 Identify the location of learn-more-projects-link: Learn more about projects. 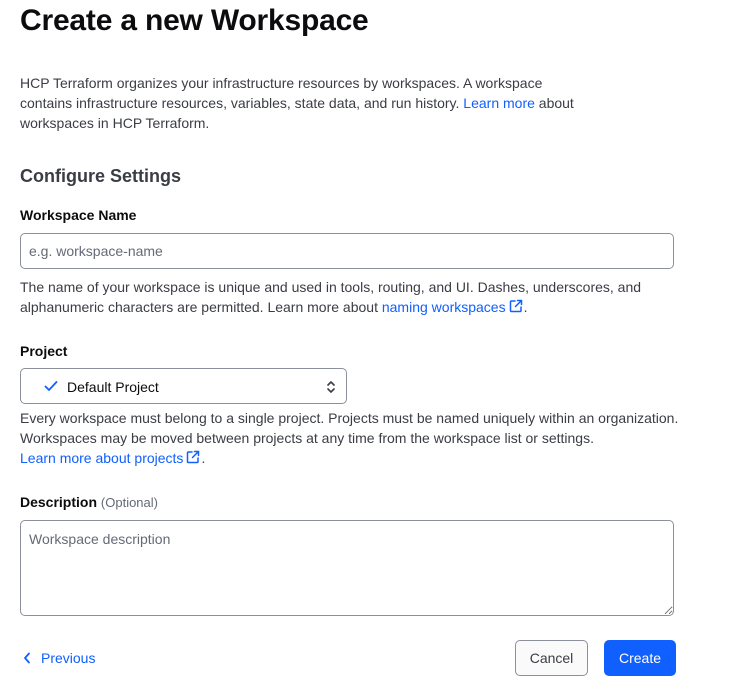
(110, 458).